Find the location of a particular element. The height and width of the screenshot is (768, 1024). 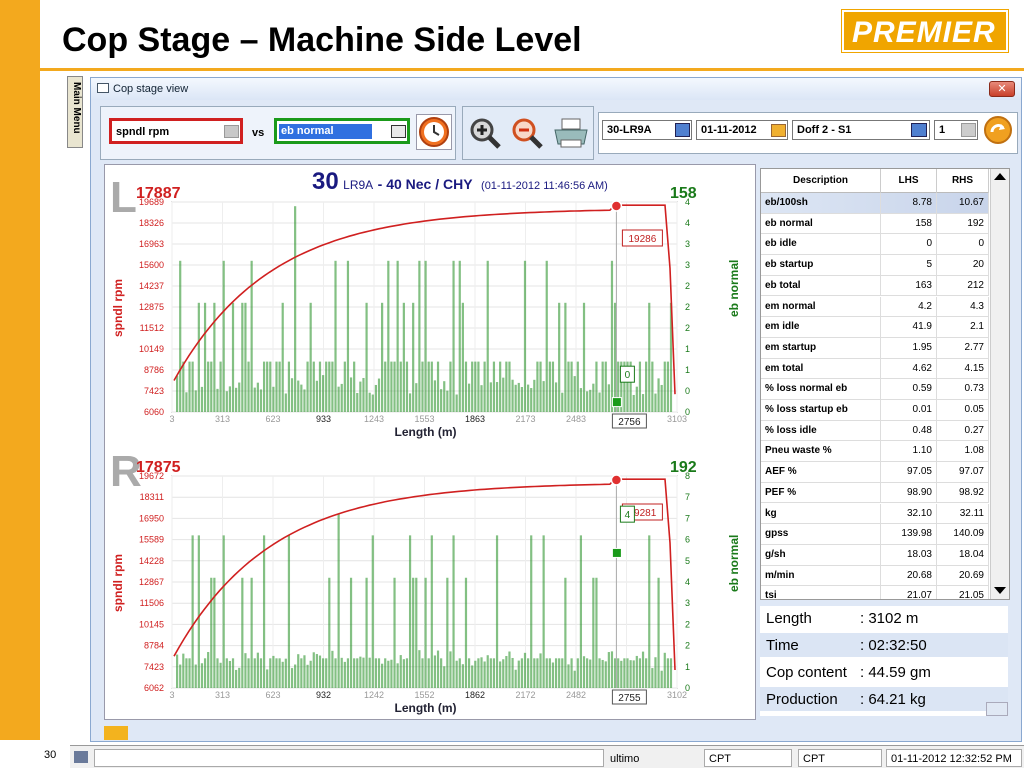

window-titlebar: Cop stage view ✕ is located at coordinates (556, 89).